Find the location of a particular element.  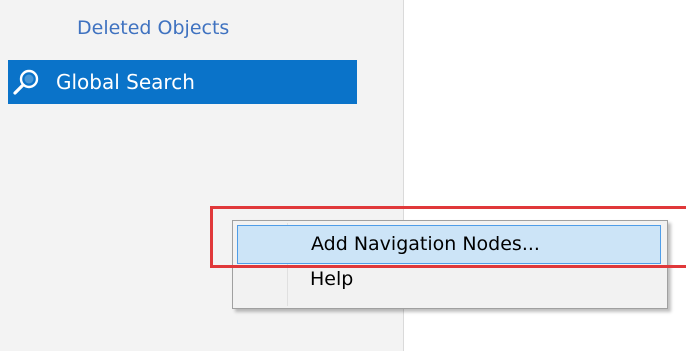

nav-item-global-search: Global Search is located at coordinates (182, 82).